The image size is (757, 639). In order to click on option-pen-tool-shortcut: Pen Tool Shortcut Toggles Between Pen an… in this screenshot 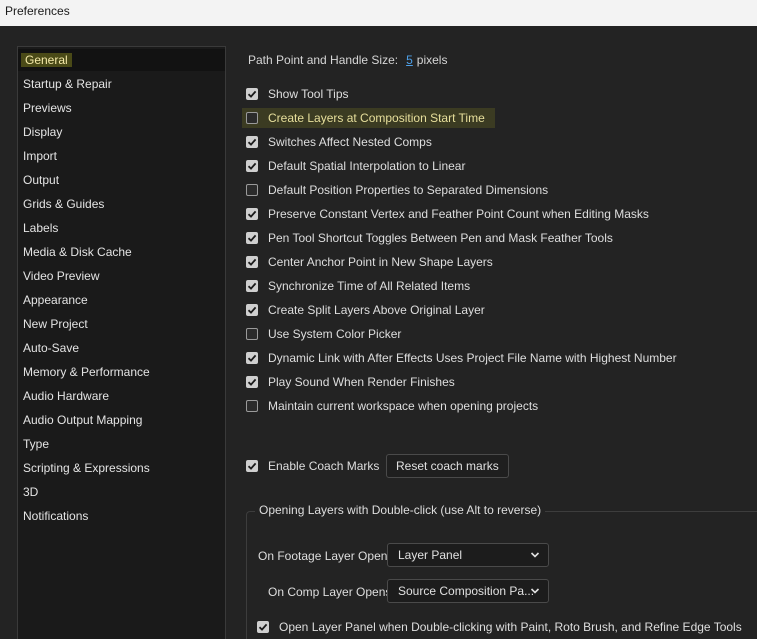, I will do `click(429, 238)`.